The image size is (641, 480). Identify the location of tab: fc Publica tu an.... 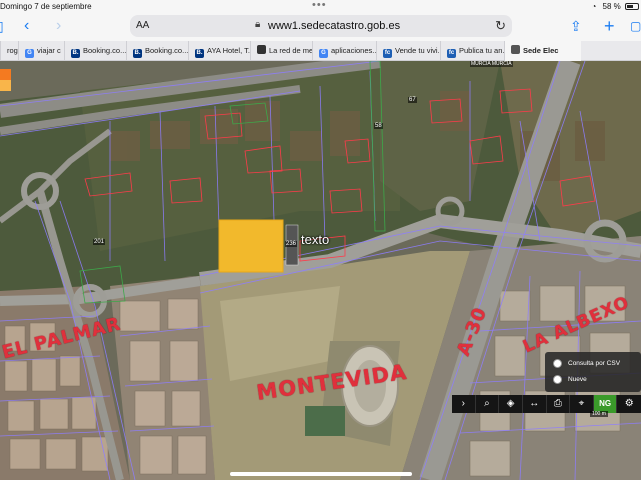
(472, 51).